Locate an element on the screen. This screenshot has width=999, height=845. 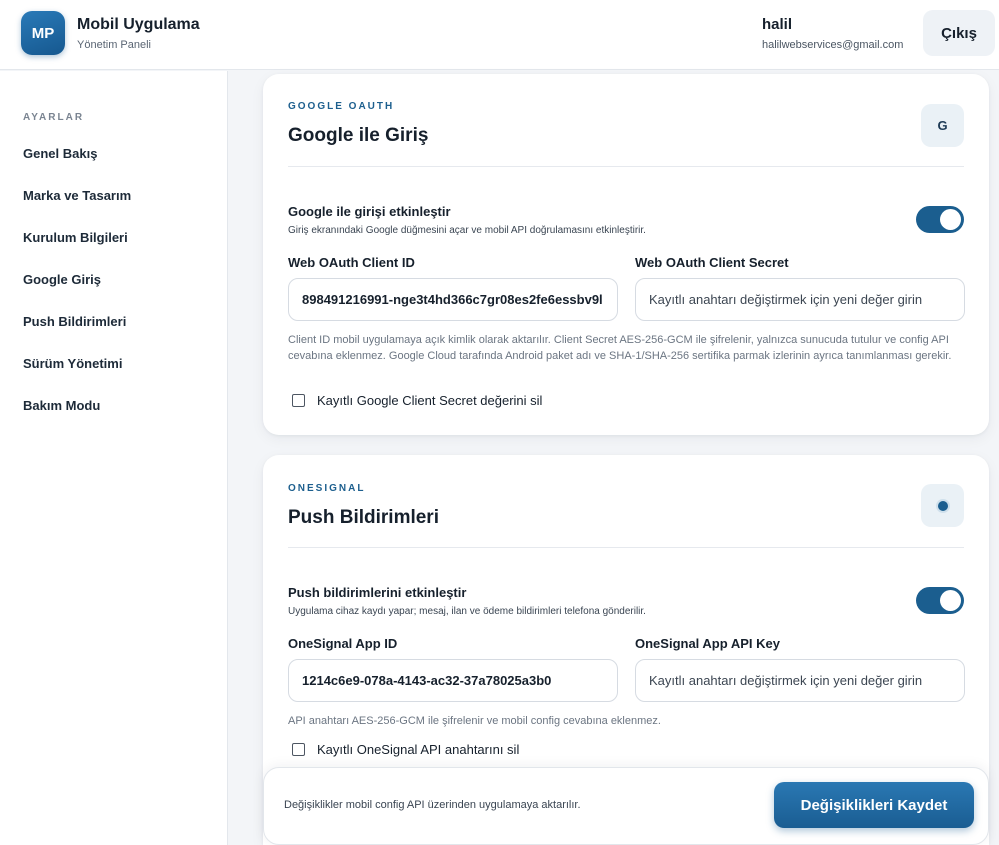
sidebar-item-versions: Sürüm Yönetimi is located at coordinates (72, 363).